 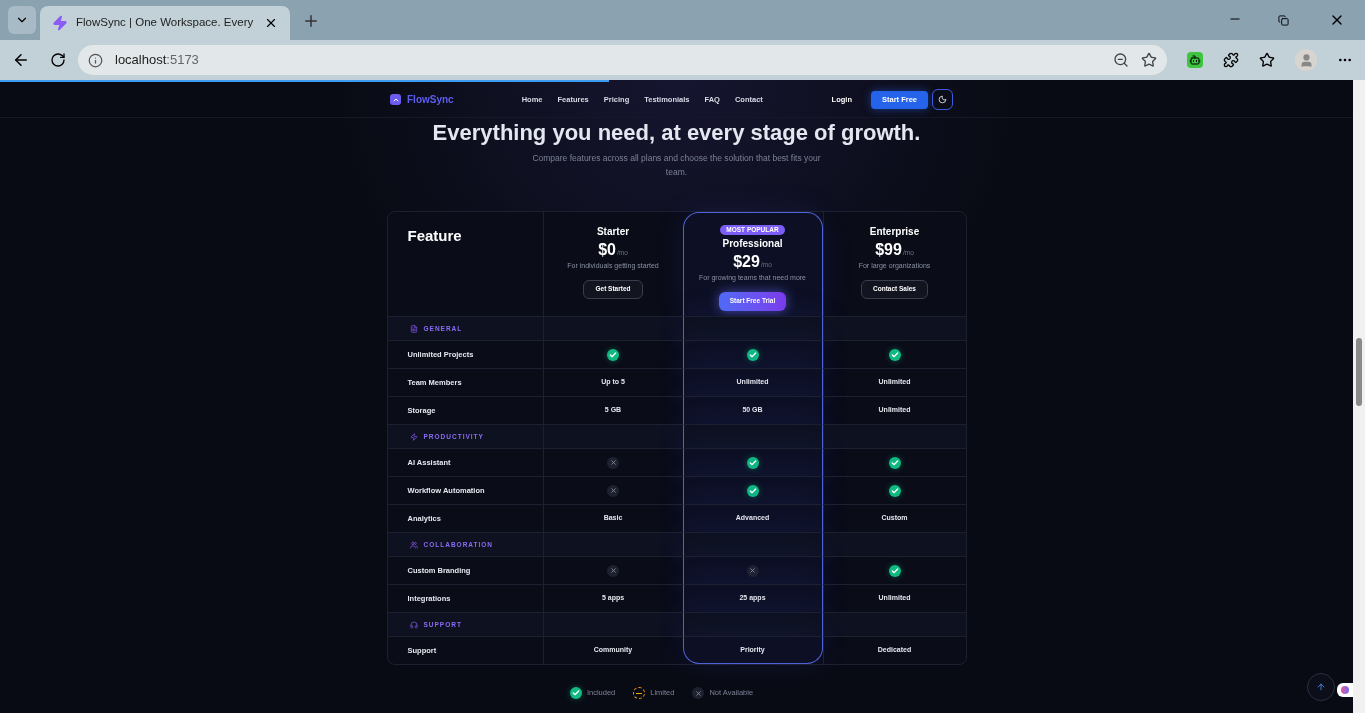 I want to click on logo-icon, so click(x=395, y=99).